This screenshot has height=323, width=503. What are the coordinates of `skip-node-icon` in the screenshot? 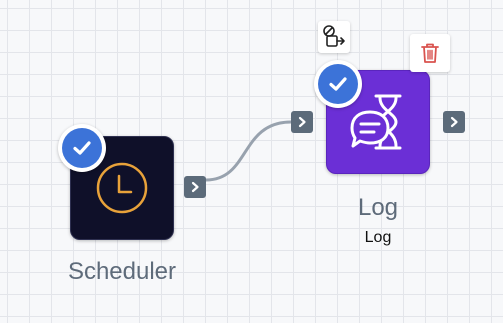 It's located at (334, 36).